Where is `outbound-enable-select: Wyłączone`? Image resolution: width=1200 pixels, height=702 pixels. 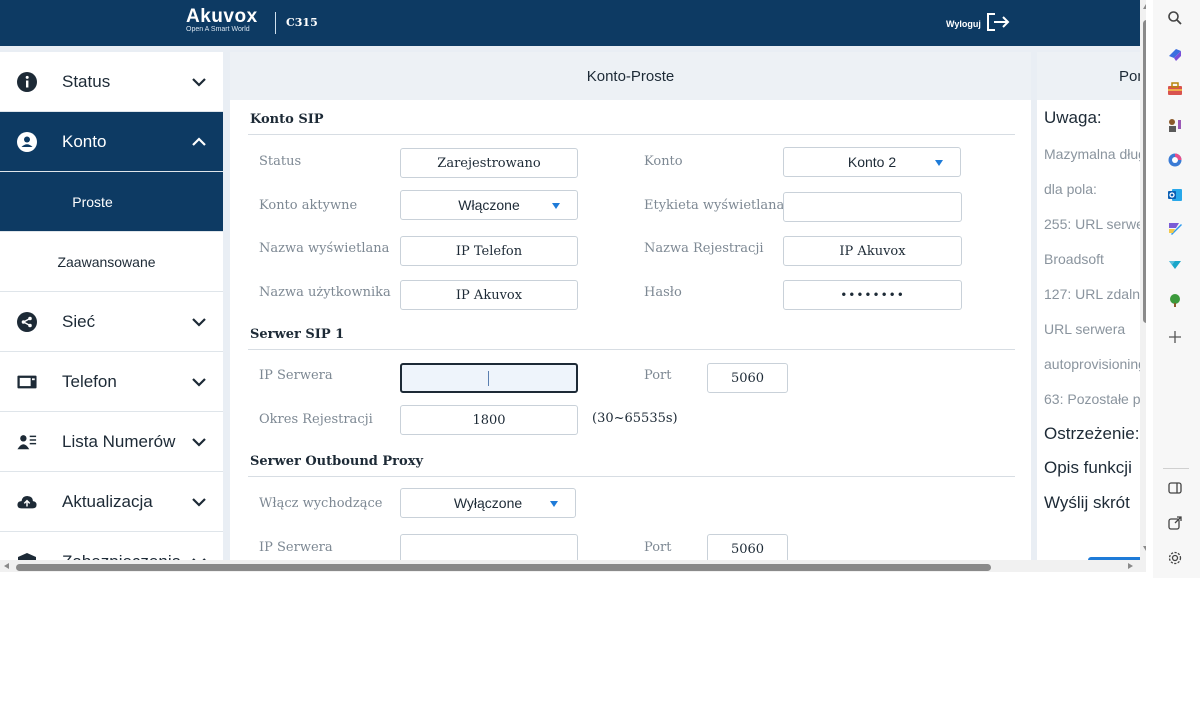
outbound-enable-select: Wyłączone is located at coordinates (488, 503).